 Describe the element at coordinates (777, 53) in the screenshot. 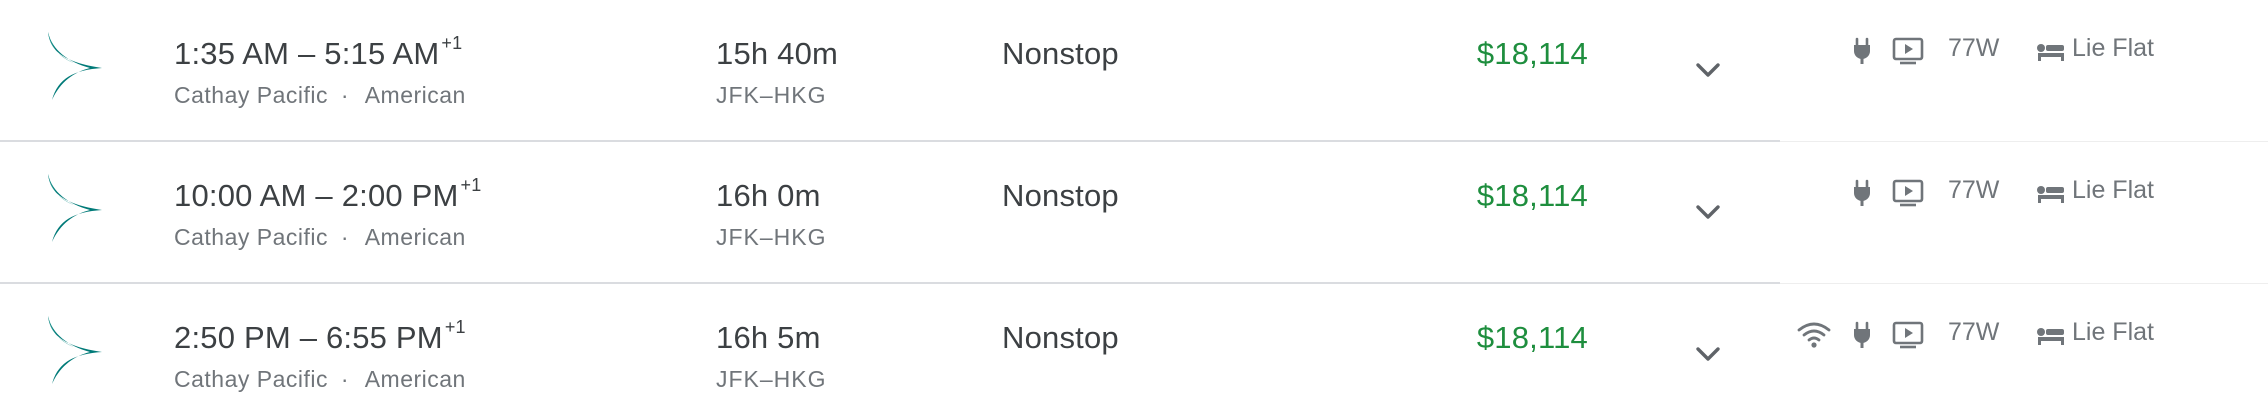

I see `flight-duration: 15h 40m` at that location.